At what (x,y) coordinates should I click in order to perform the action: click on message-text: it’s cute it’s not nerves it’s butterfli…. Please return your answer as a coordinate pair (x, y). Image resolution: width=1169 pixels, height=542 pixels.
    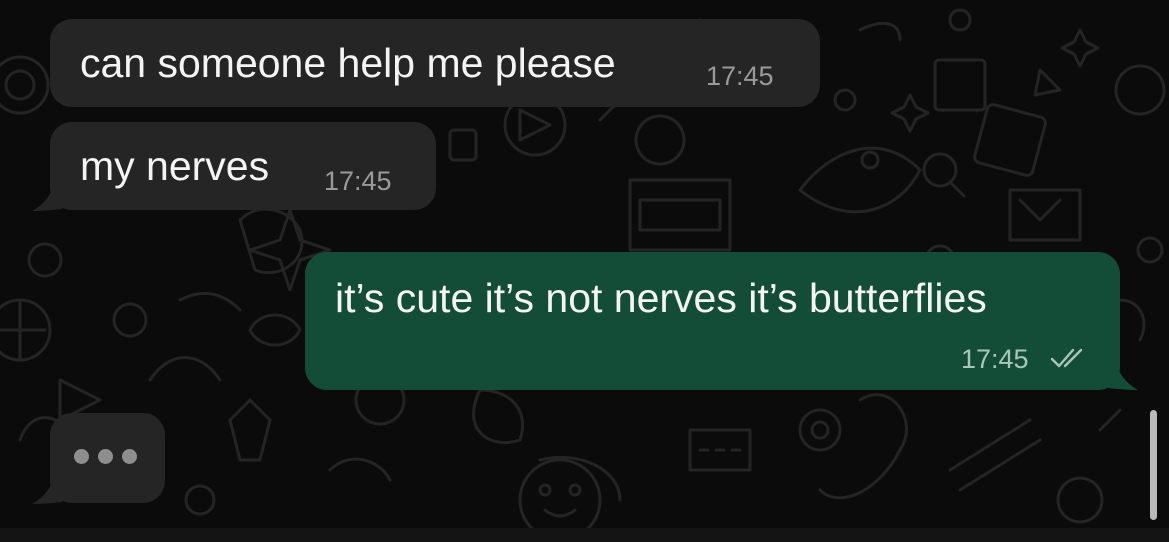
    Looking at the image, I should click on (661, 298).